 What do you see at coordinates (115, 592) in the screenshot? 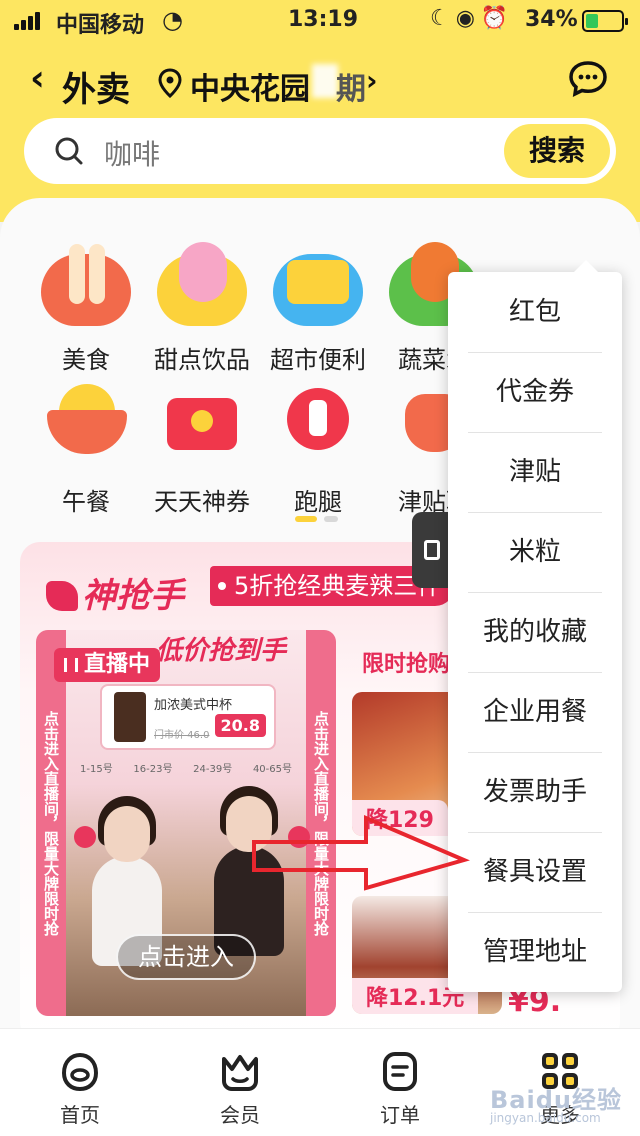
I see `flash-sale-logo: 神抢手` at bounding box center [115, 592].